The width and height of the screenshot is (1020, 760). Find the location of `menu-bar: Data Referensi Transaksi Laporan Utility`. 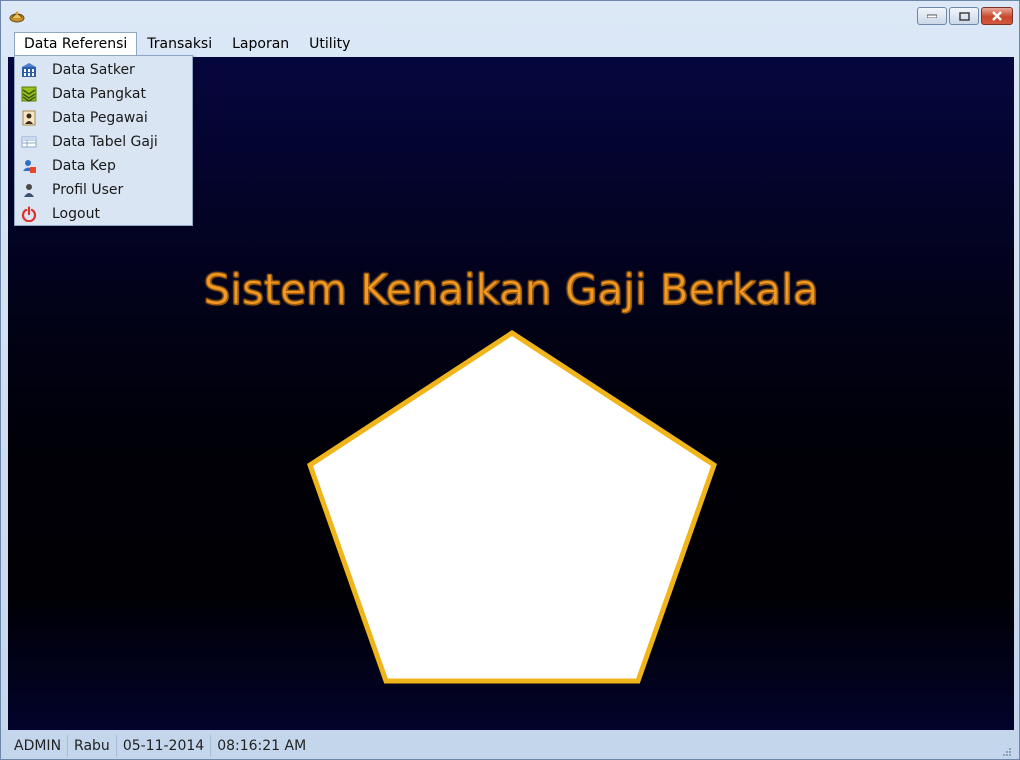

menu-bar: Data Referensi Transaksi Laporan Utility is located at coordinates (510, 44).